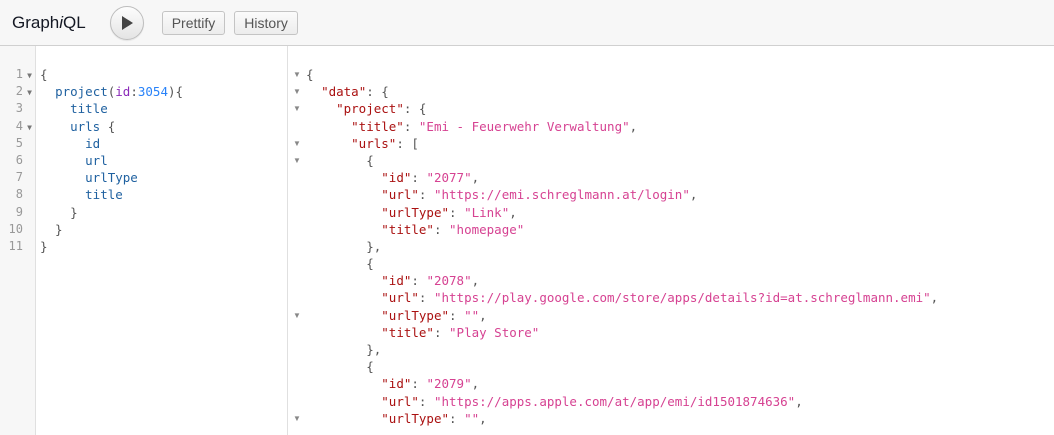 The image size is (1054, 435). Describe the element at coordinates (622, 332) in the screenshot. I see `result-line: "title": "Play Store"` at that location.